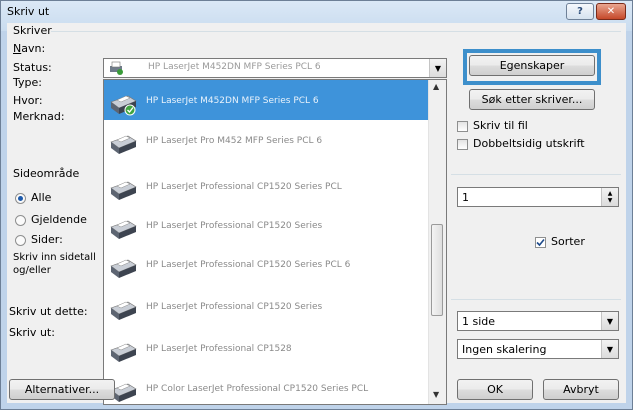  What do you see at coordinates (479, 321) in the screenshot?
I see `pages-per-sheet-value: 1 side` at bounding box center [479, 321].